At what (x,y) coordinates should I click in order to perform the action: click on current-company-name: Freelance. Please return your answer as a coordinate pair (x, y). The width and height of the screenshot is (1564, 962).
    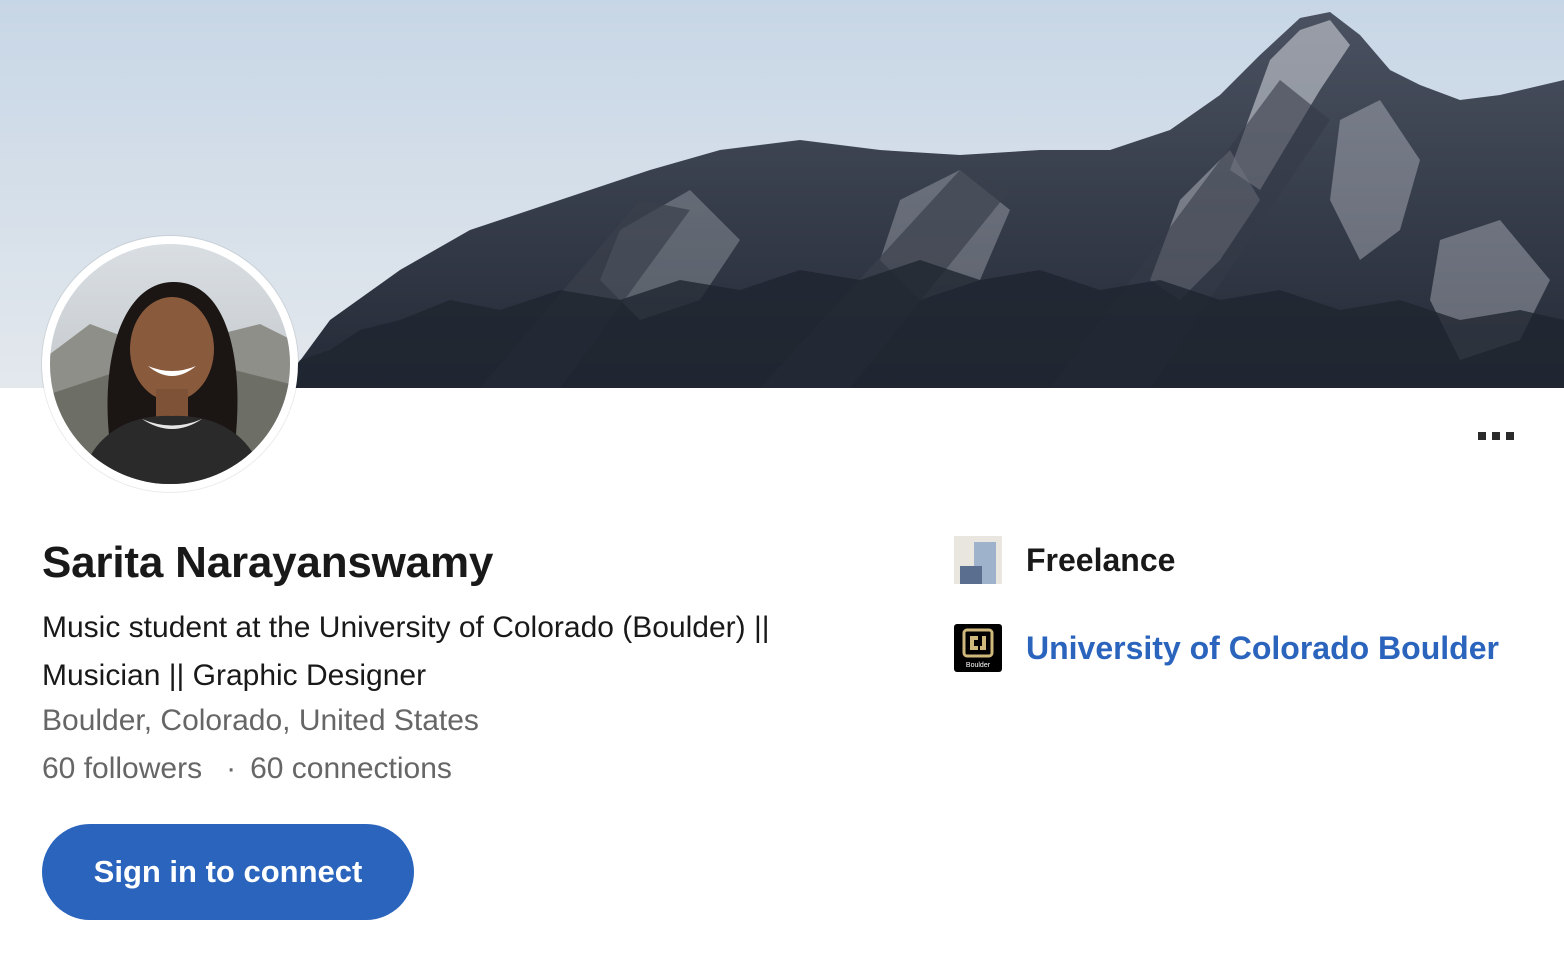
    Looking at the image, I should click on (1101, 559).